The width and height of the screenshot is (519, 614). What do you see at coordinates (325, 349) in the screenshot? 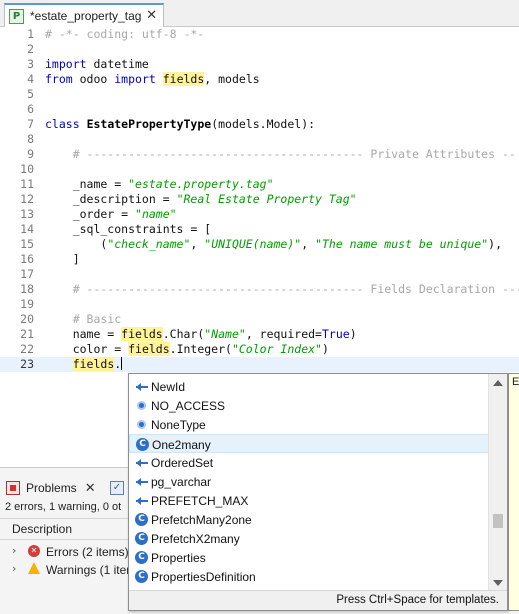
I see `code-token: )` at bounding box center [325, 349].